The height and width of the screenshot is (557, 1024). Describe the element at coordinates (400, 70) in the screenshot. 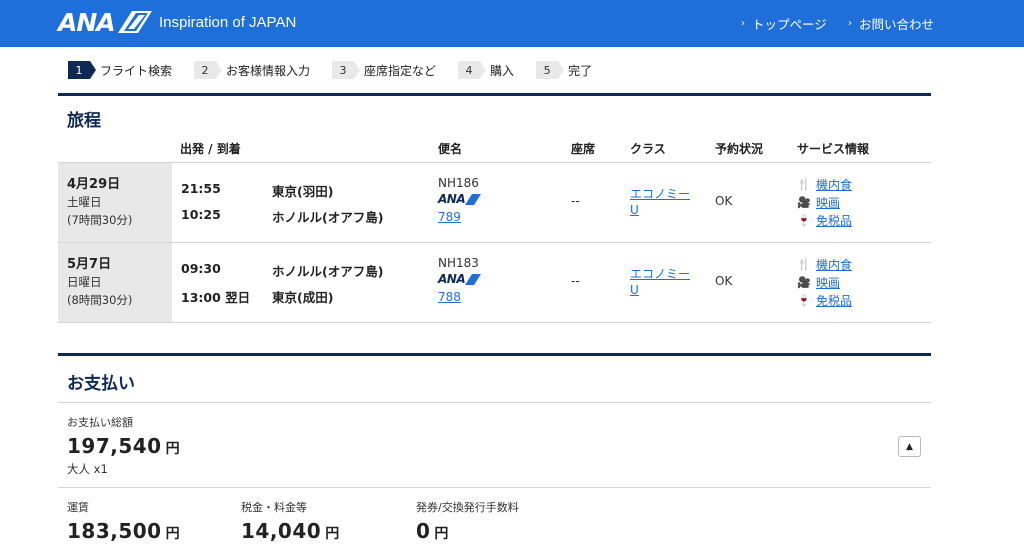

I see `step-label: 座席指定など` at that location.